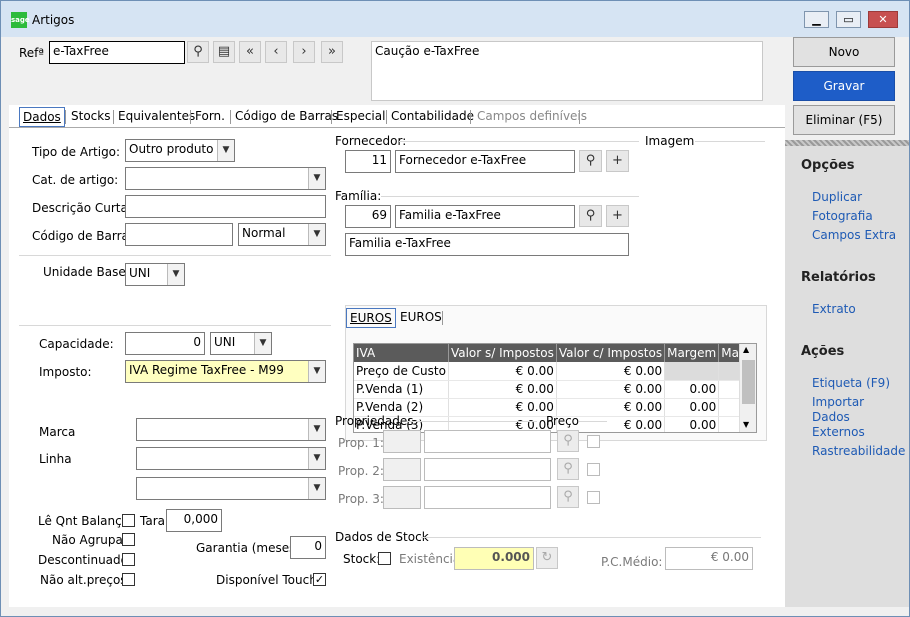  What do you see at coordinates (883, 19) in the screenshot?
I see `close-button: ✕` at bounding box center [883, 19].